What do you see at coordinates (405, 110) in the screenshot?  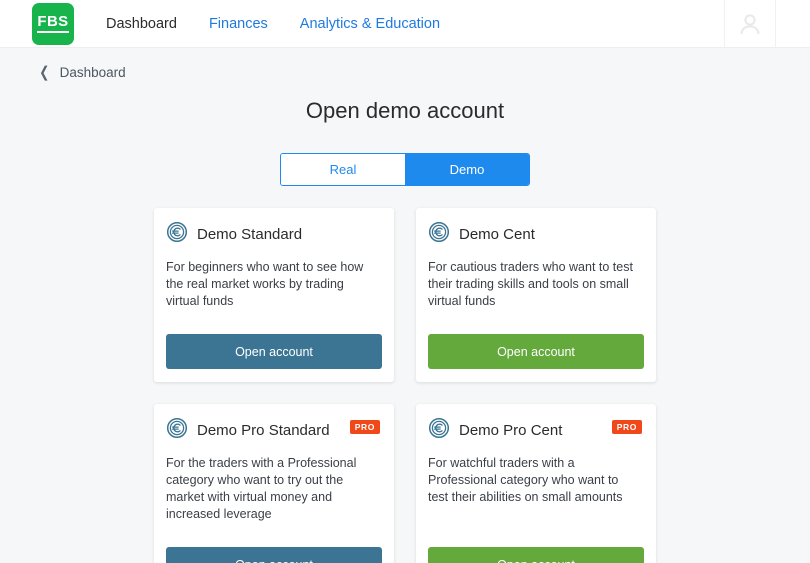 I see `page-title: Open demo account` at bounding box center [405, 110].